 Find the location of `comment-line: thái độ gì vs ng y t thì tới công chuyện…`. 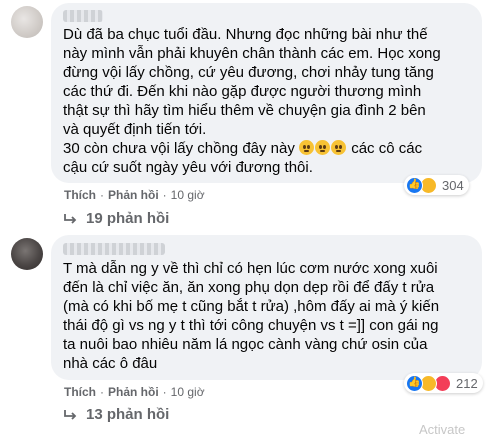

comment-line: thái độ gì vs ng y t thì tới công chuyện… is located at coordinates (251, 325).